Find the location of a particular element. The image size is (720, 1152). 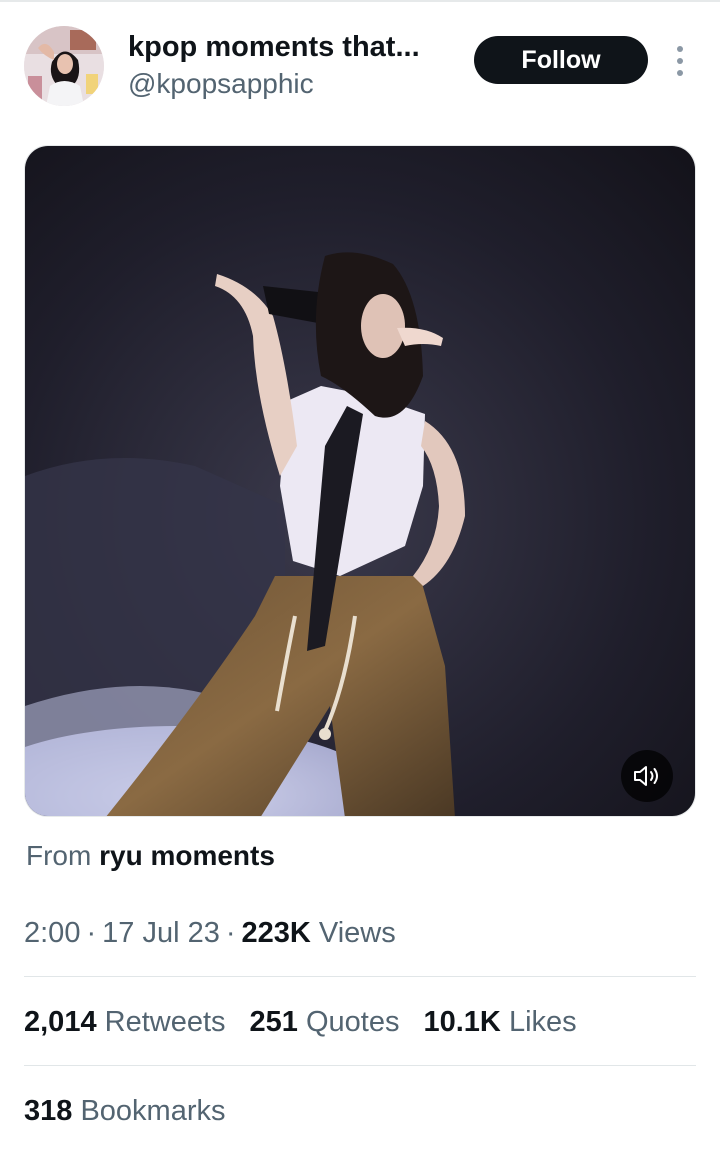

video-source: From ryu moments is located at coordinates (150, 856).